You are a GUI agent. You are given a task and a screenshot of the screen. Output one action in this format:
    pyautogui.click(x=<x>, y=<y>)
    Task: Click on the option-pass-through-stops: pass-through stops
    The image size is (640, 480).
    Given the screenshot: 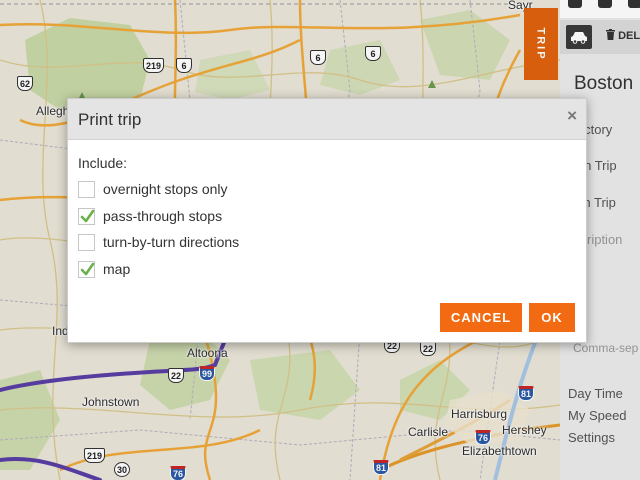 What is the action you would take?
    pyautogui.click(x=150, y=216)
    